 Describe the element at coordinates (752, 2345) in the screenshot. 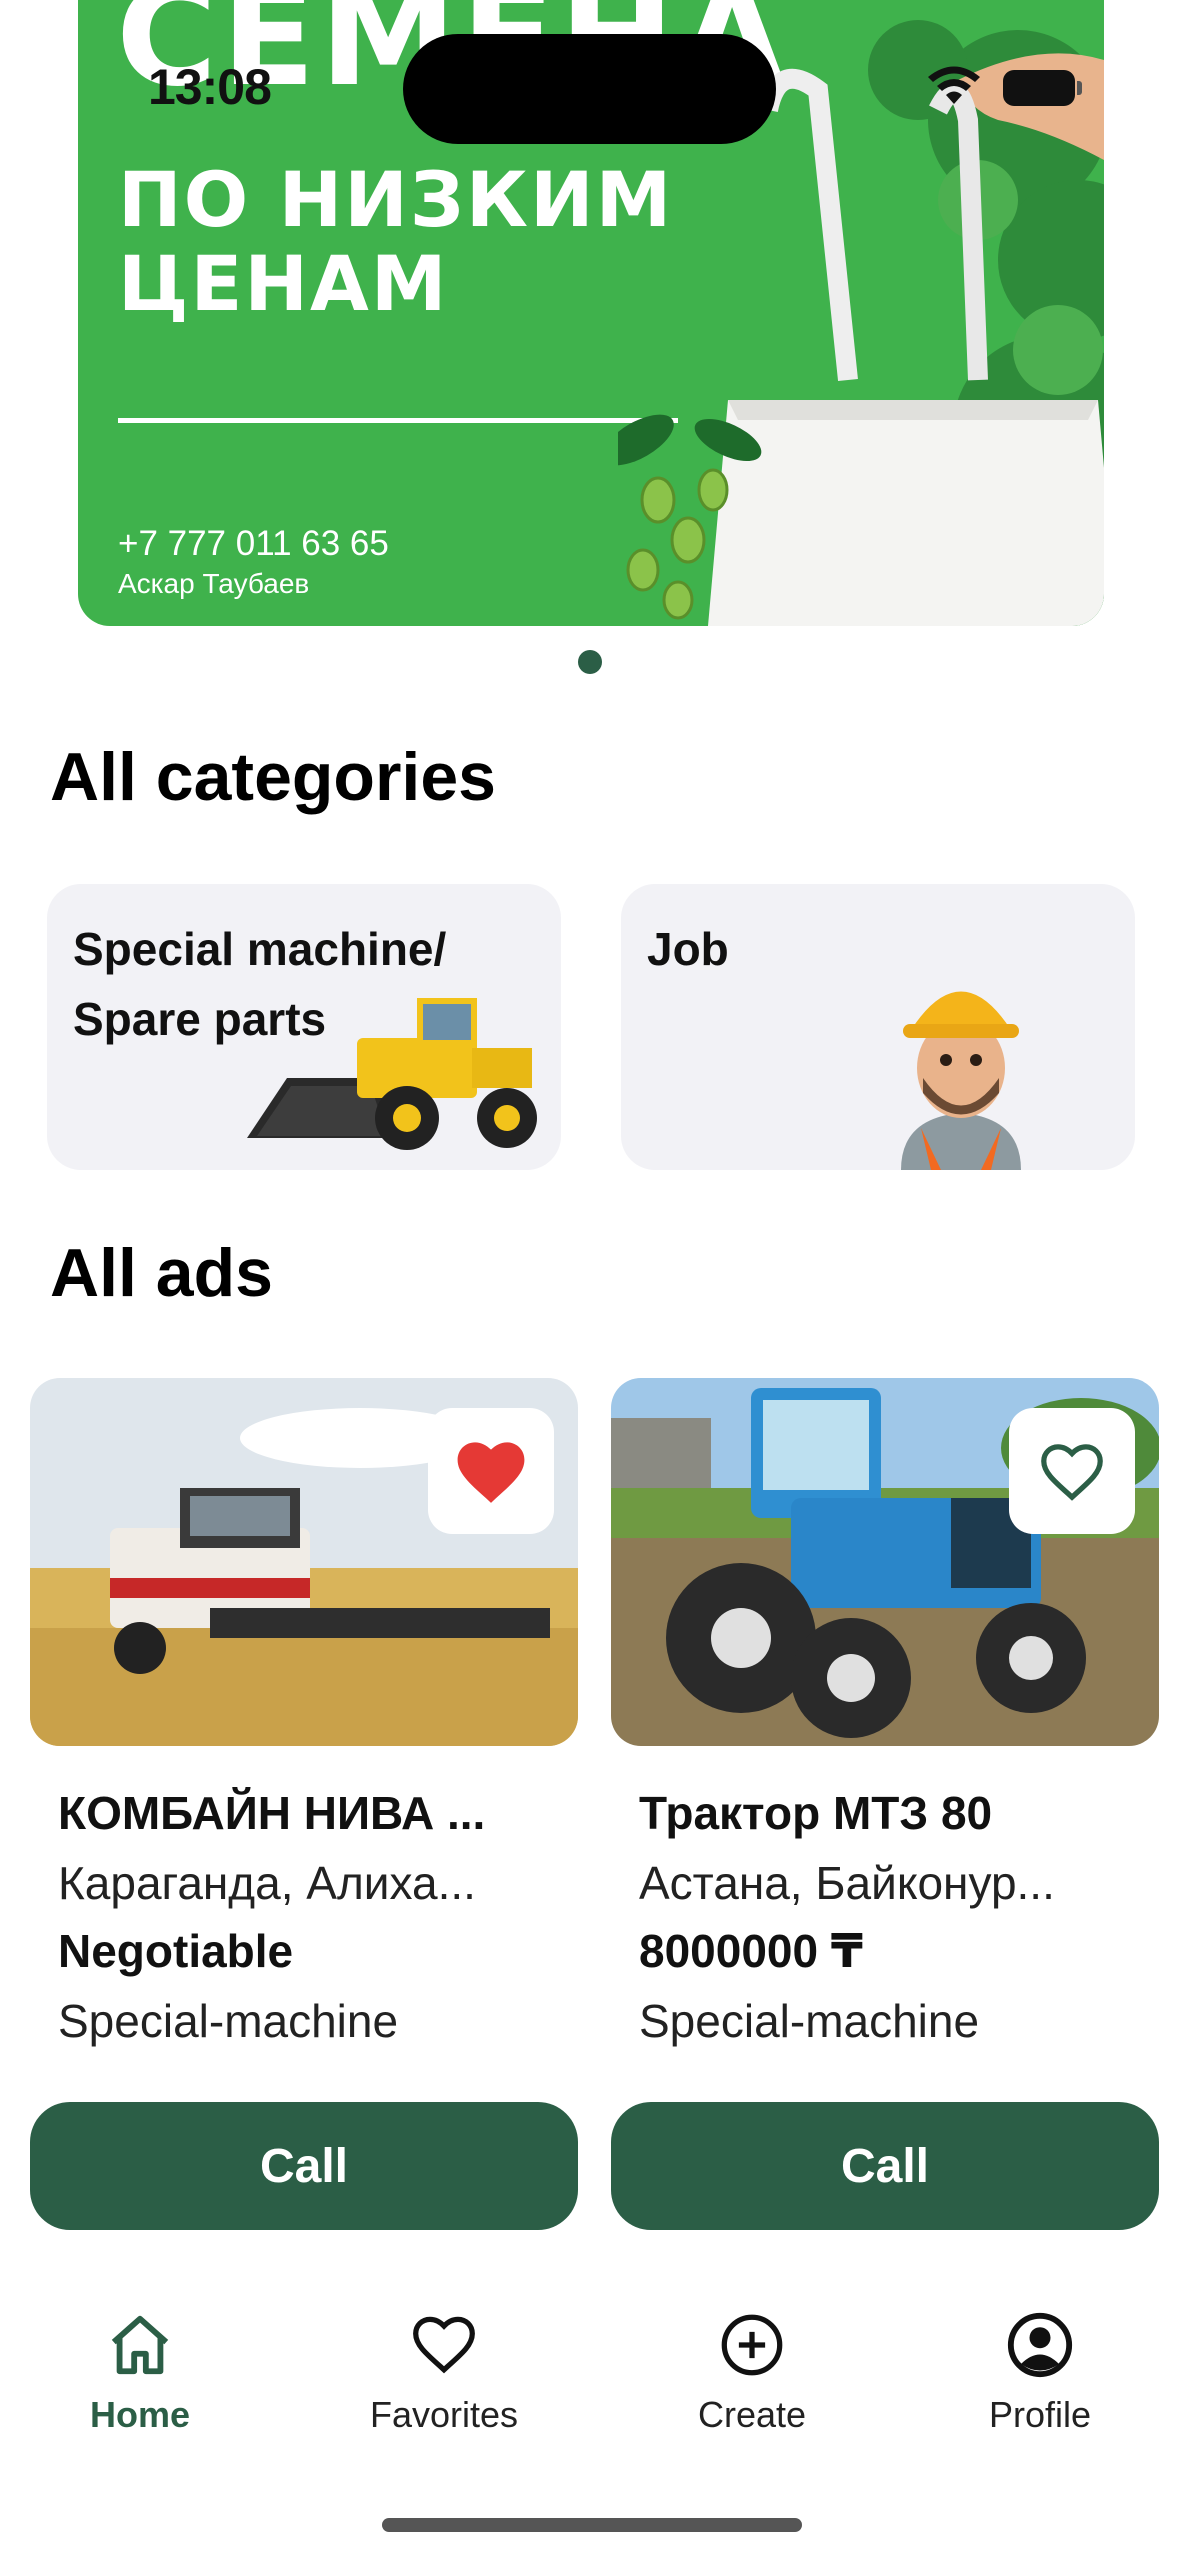

I see `plus-circle-icon` at that location.